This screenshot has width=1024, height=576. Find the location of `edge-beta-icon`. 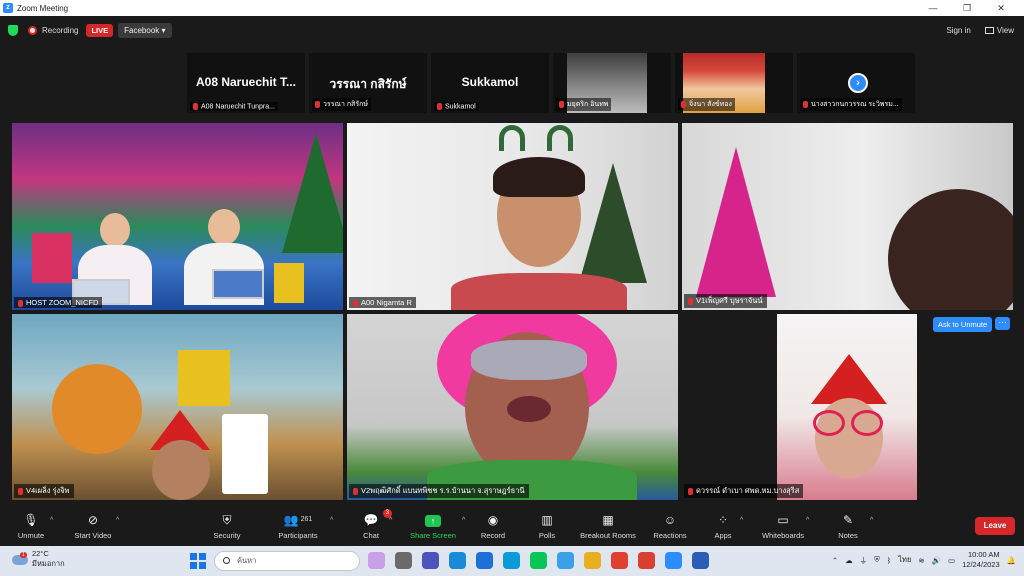

edge-beta-icon is located at coordinates (565, 560).